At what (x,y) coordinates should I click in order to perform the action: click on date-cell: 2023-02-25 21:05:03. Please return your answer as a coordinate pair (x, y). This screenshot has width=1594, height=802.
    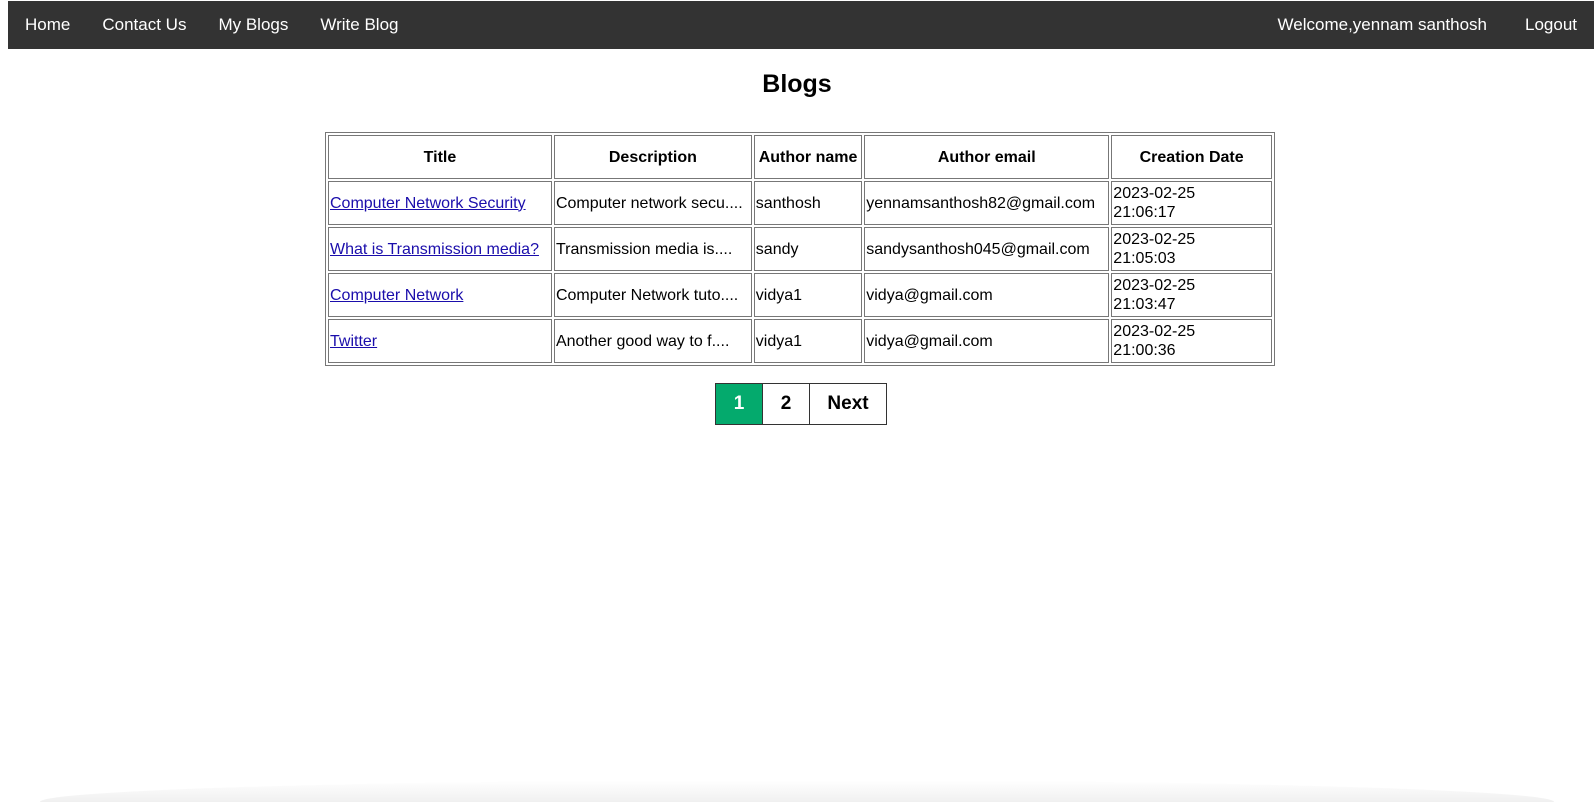
    Looking at the image, I should click on (1191, 249).